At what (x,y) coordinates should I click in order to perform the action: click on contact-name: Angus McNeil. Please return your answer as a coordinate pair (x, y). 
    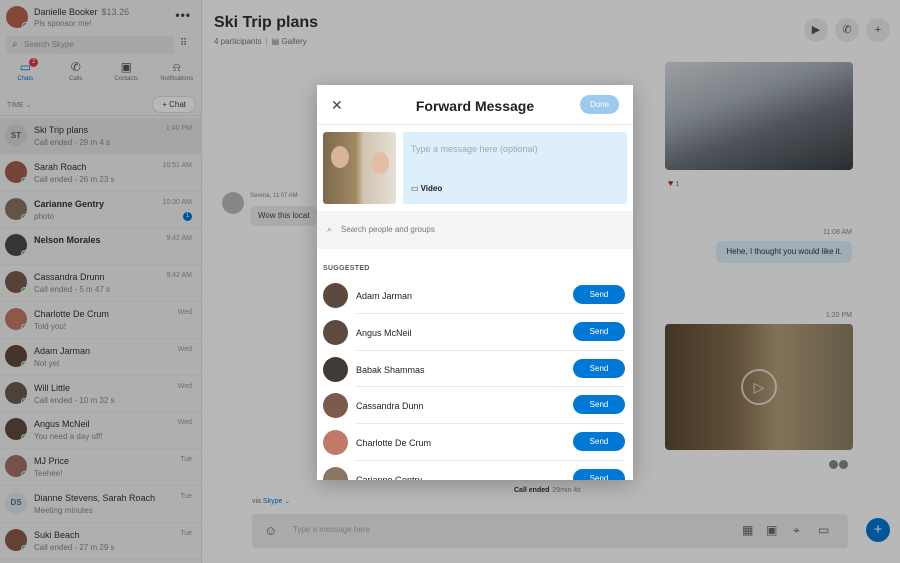
    Looking at the image, I should click on (384, 332).